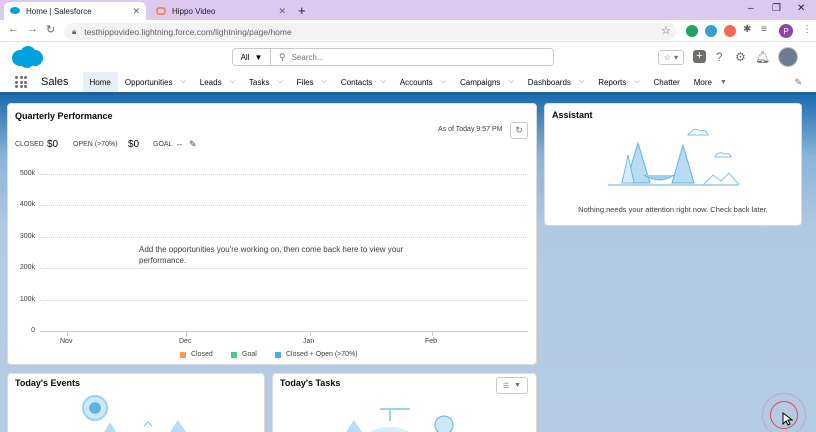 The image size is (816, 432). What do you see at coordinates (762, 57) in the screenshot?
I see `notifications-bell-icon: 🔔︎` at bounding box center [762, 57].